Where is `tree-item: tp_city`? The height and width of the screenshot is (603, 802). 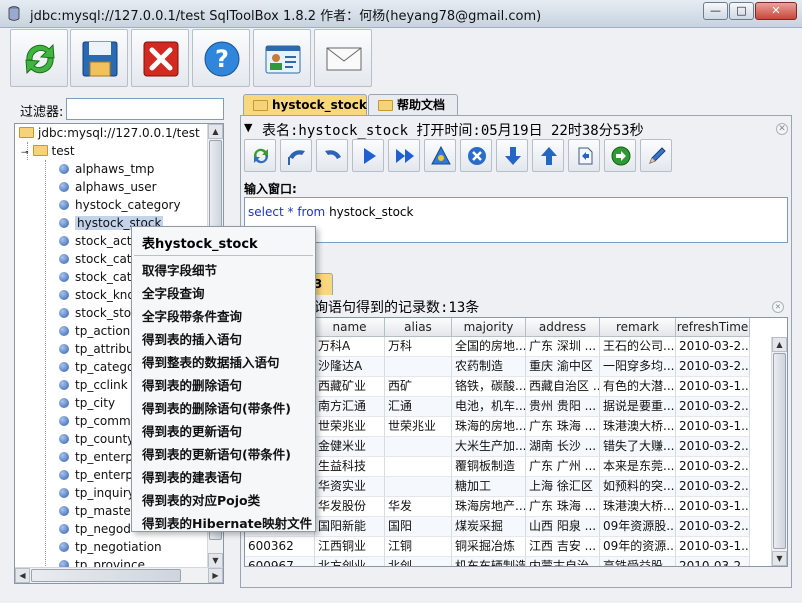
tree-item: tp_city is located at coordinates (87, 403).